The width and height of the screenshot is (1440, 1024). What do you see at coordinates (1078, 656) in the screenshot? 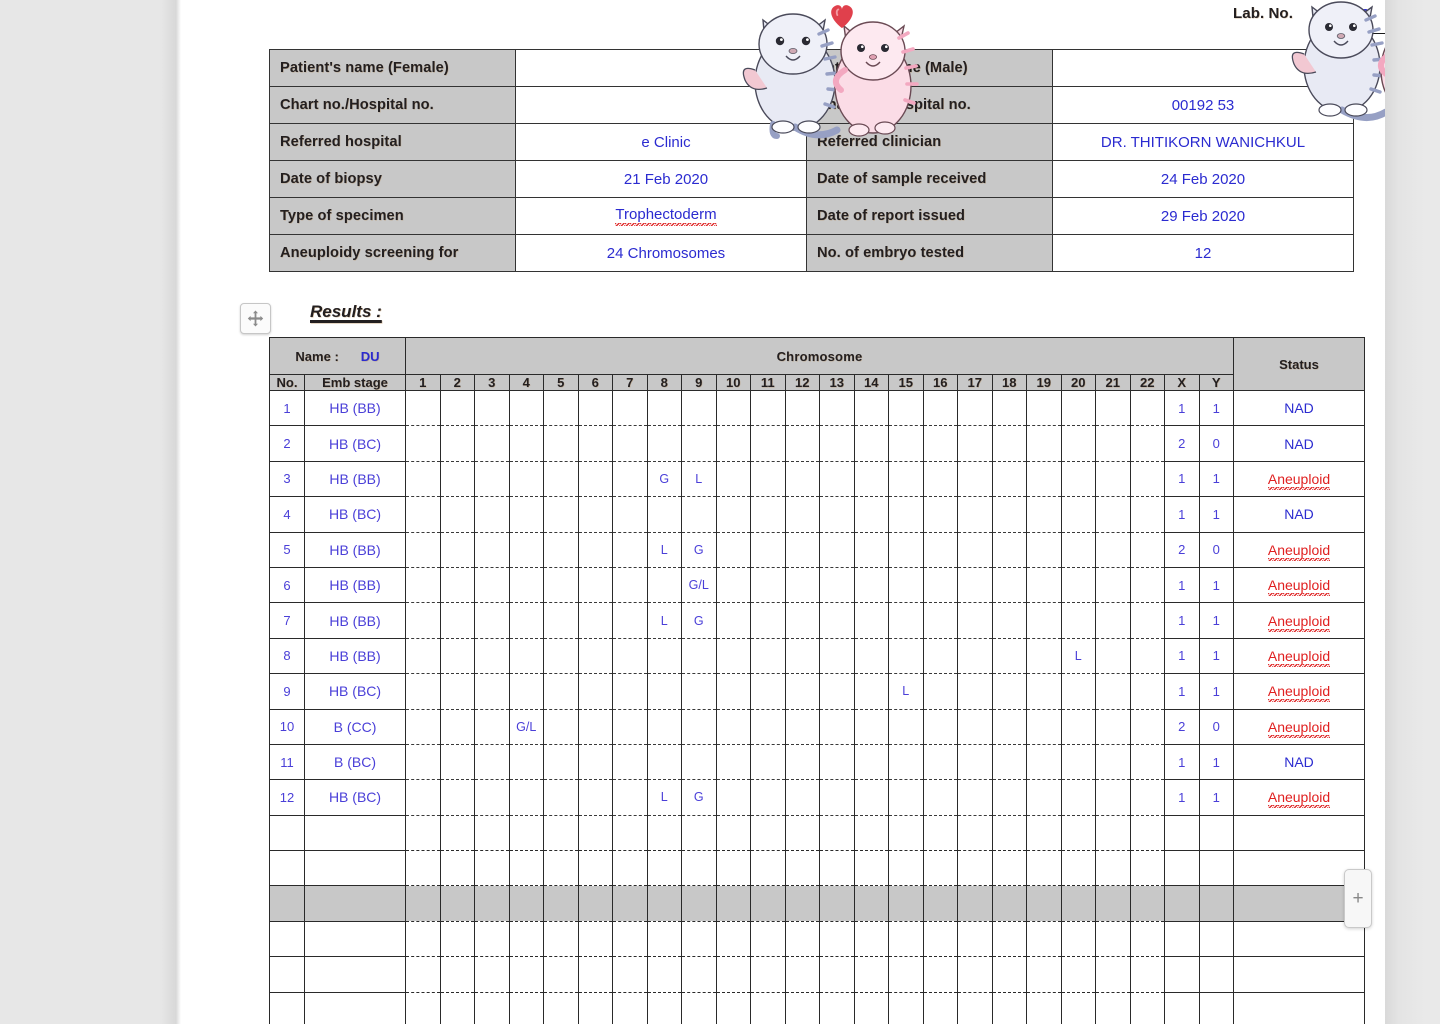
I see `chromosome-cell-20: L` at bounding box center [1078, 656].